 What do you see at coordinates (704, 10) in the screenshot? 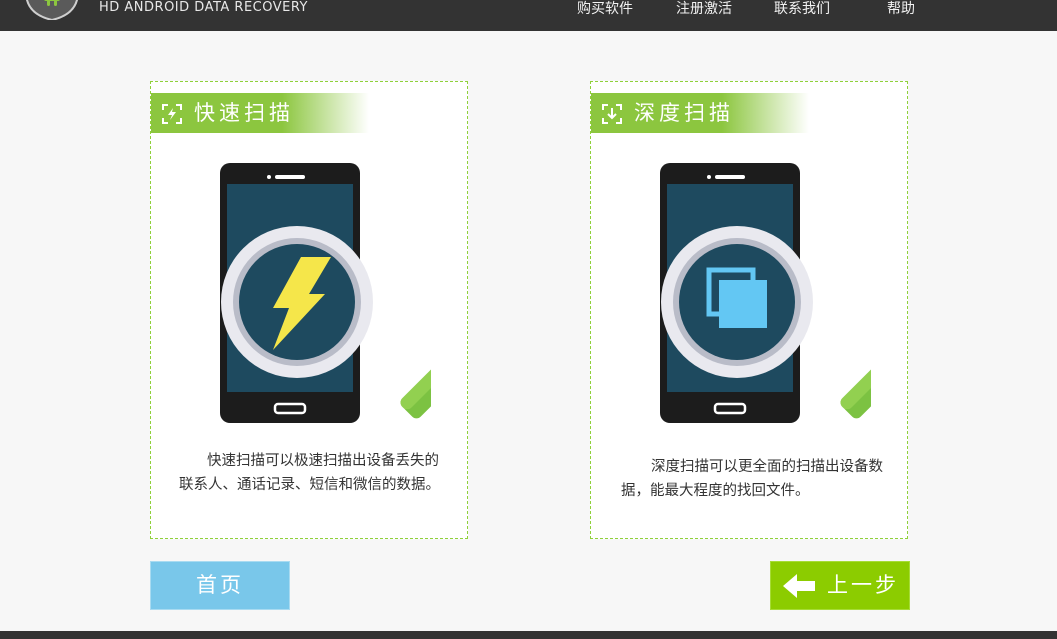
I see `nav-register: 注册激活` at bounding box center [704, 10].